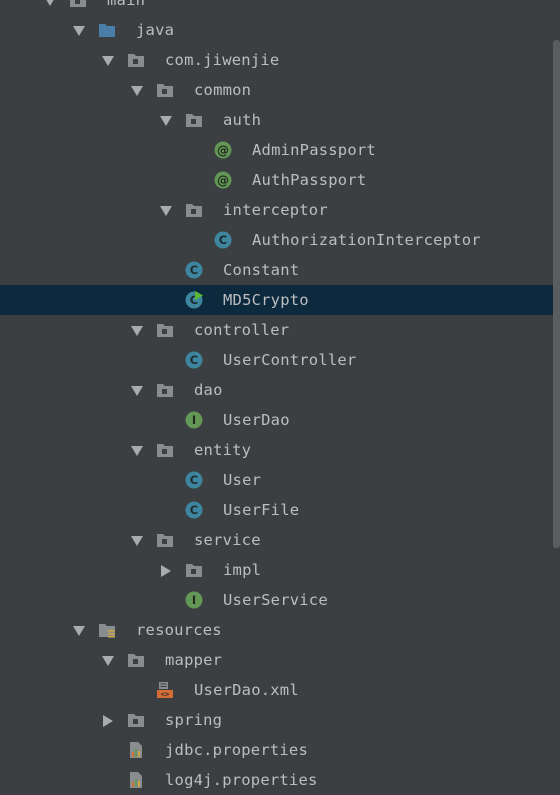 The width and height of the screenshot is (560, 795). What do you see at coordinates (107, 30) in the screenshot?
I see `folder-source-icon` at bounding box center [107, 30].